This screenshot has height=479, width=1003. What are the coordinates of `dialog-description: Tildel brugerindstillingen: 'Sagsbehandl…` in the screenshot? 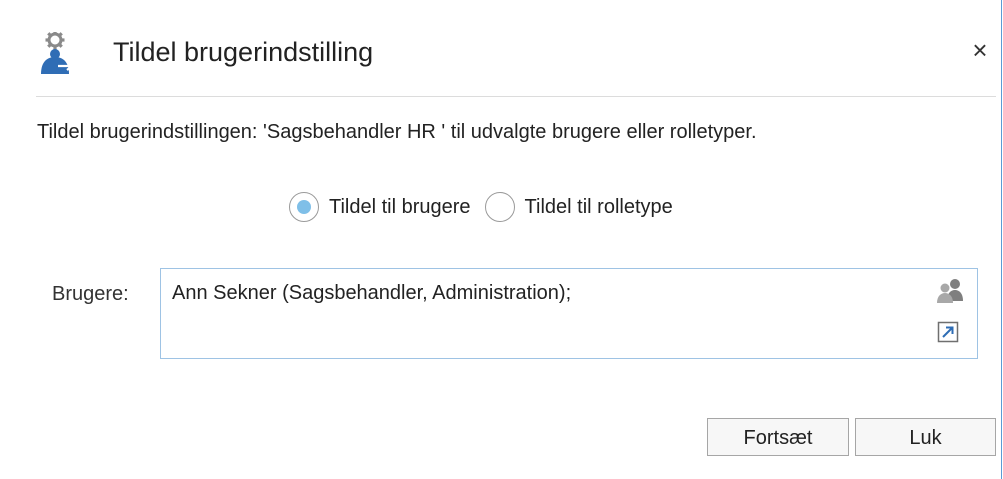 It's located at (397, 132).